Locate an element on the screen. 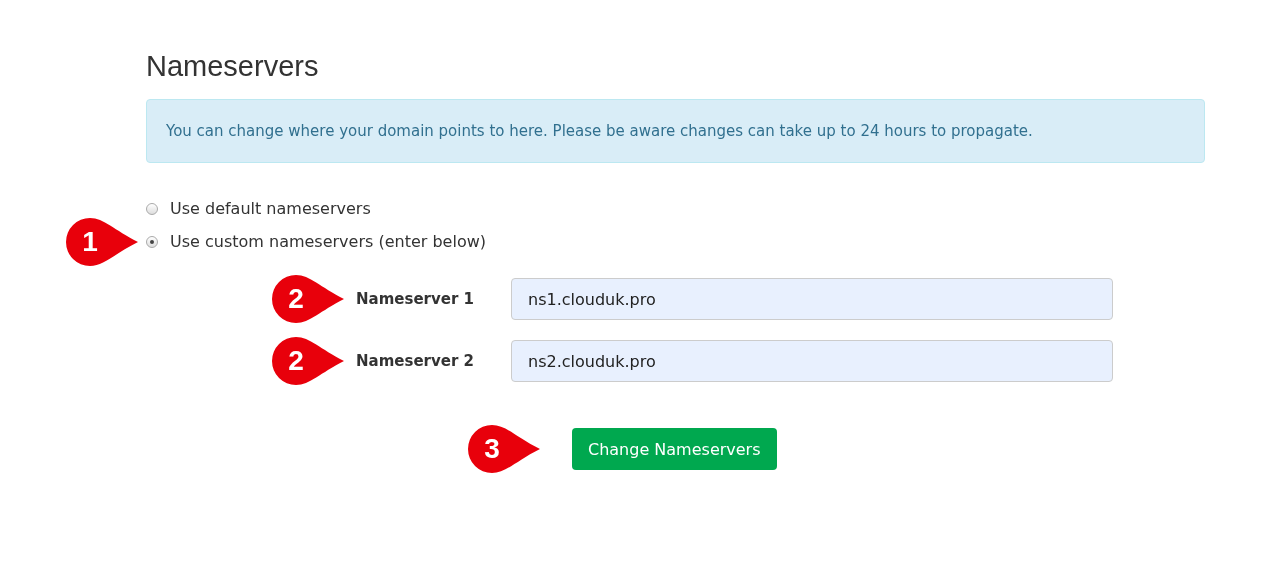  nameserver-input: ns1.clouduk.pro is located at coordinates (812, 299).